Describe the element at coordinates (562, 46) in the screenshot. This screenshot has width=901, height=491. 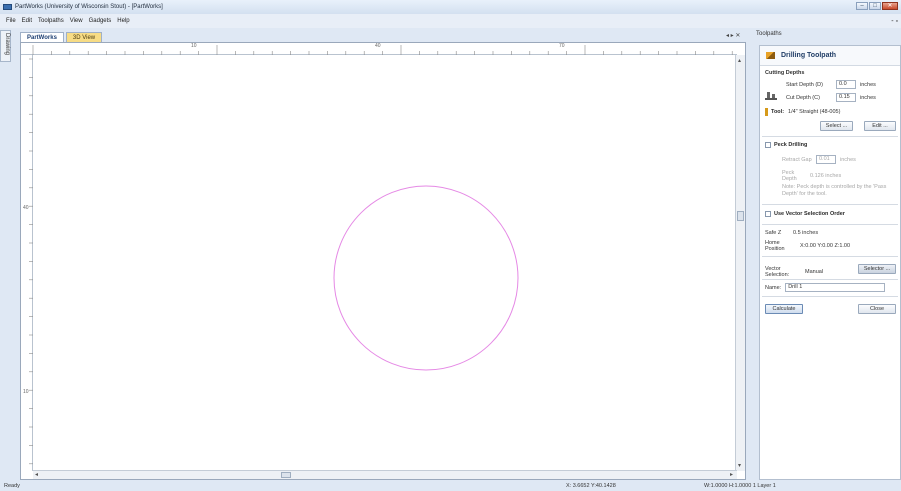
I see `ruler-label: 70` at that location.